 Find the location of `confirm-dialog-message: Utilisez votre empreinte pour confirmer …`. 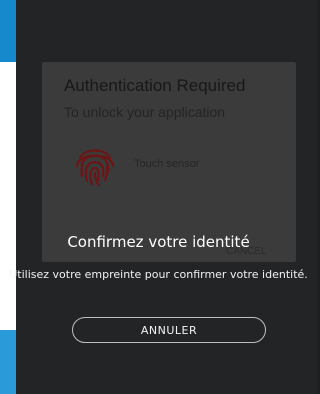

confirm-dialog-message: Utilisez votre empreinte pour confirmer … is located at coordinates (158, 274).